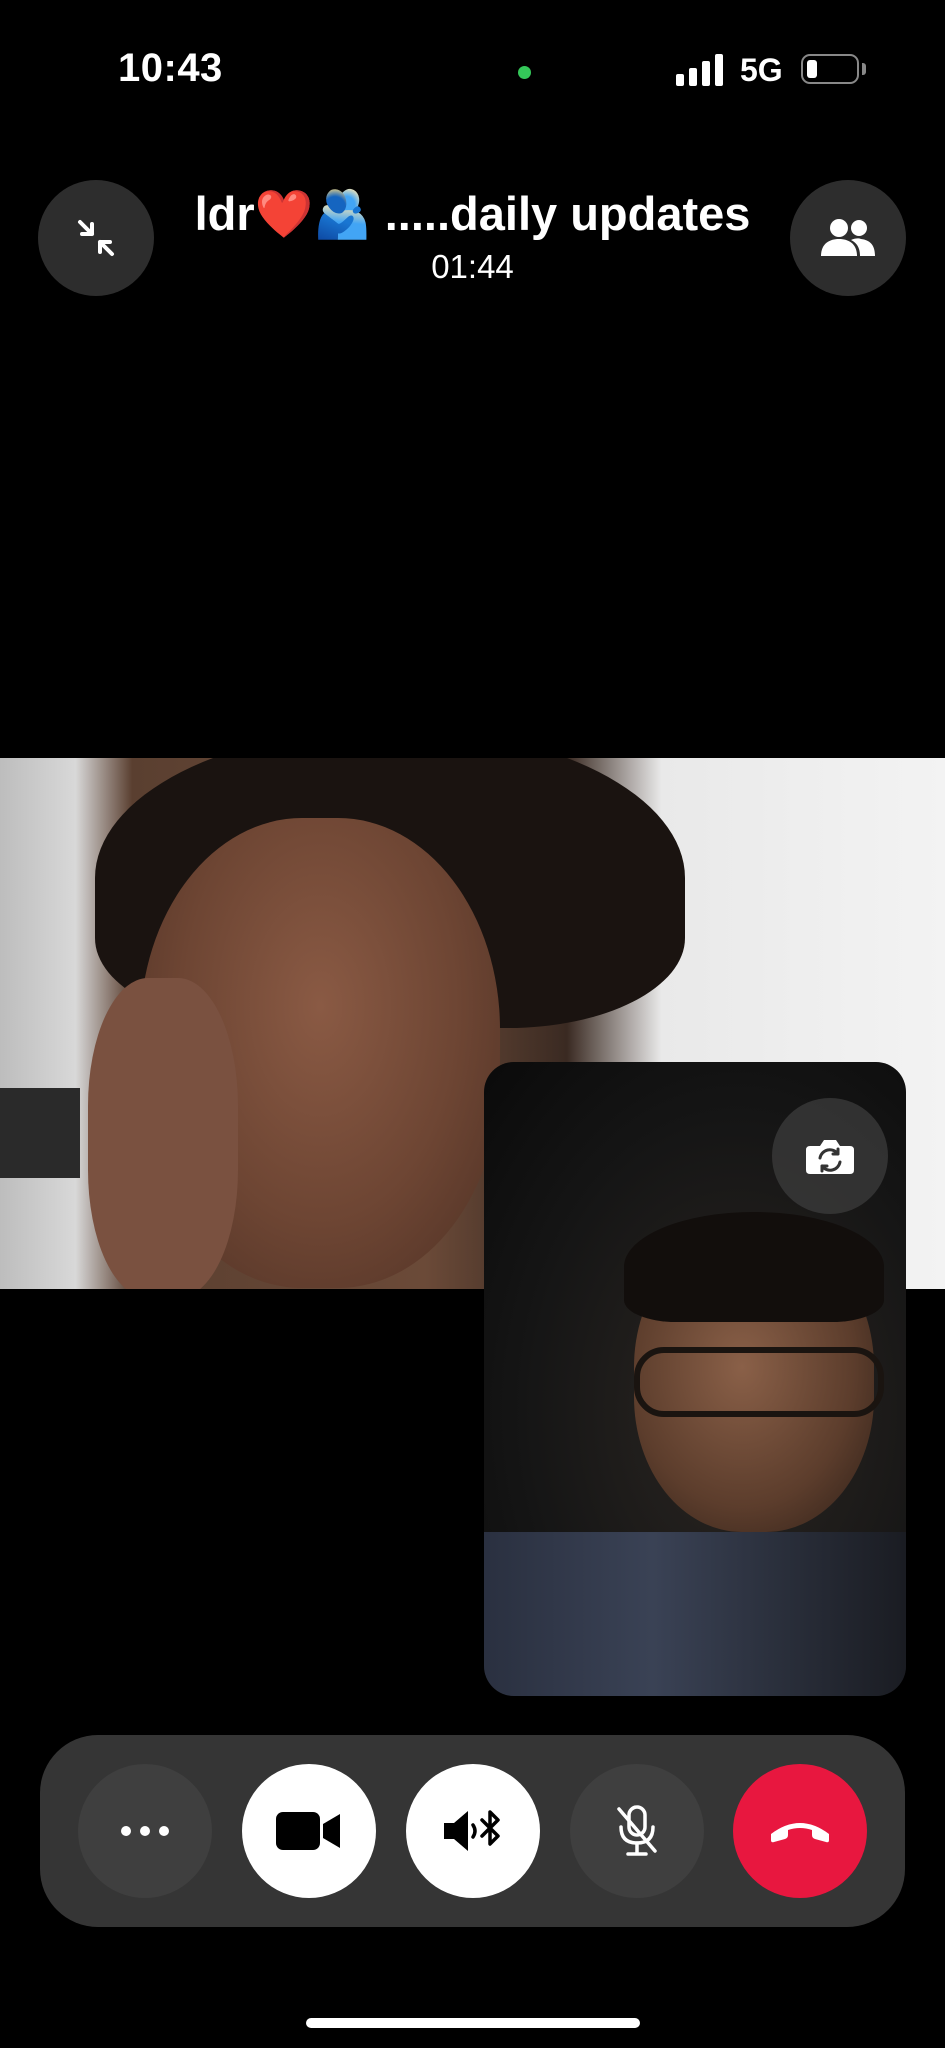 Image resolution: width=945 pixels, height=2048 pixels. What do you see at coordinates (695, 1614) in the screenshot?
I see `self-person-shirt` at bounding box center [695, 1614].